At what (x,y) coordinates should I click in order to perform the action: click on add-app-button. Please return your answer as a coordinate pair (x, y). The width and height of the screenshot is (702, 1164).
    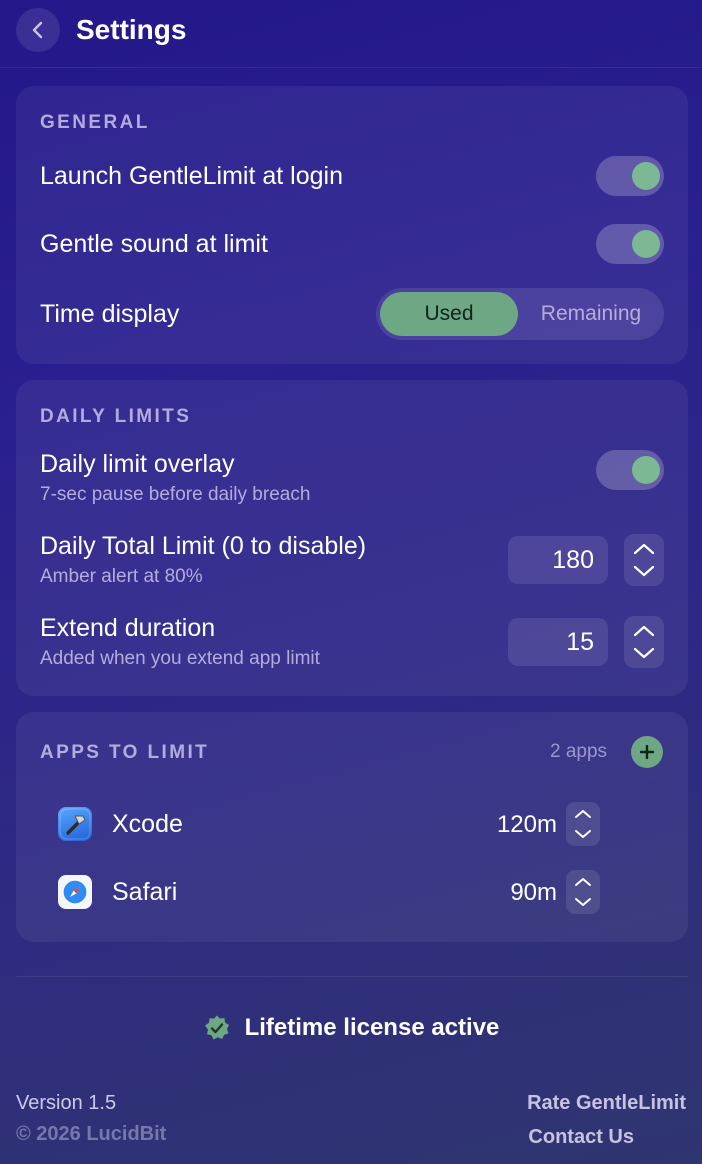
    Looking at the image, I should click on (647, 752).